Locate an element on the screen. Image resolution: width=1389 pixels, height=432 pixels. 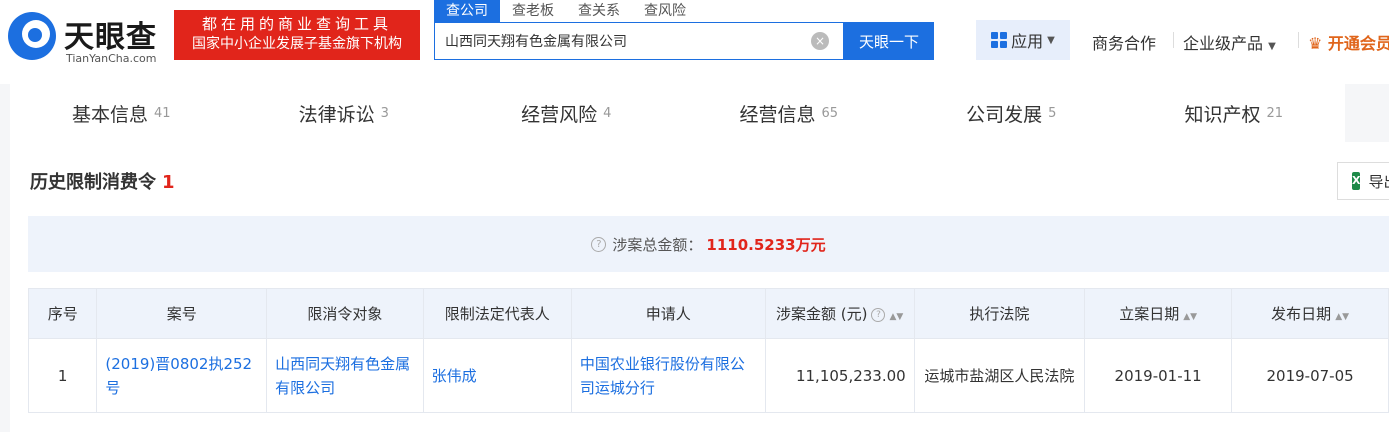
case-no-link: (2019)晋0802执252号 is located at coordinates (178, 376).